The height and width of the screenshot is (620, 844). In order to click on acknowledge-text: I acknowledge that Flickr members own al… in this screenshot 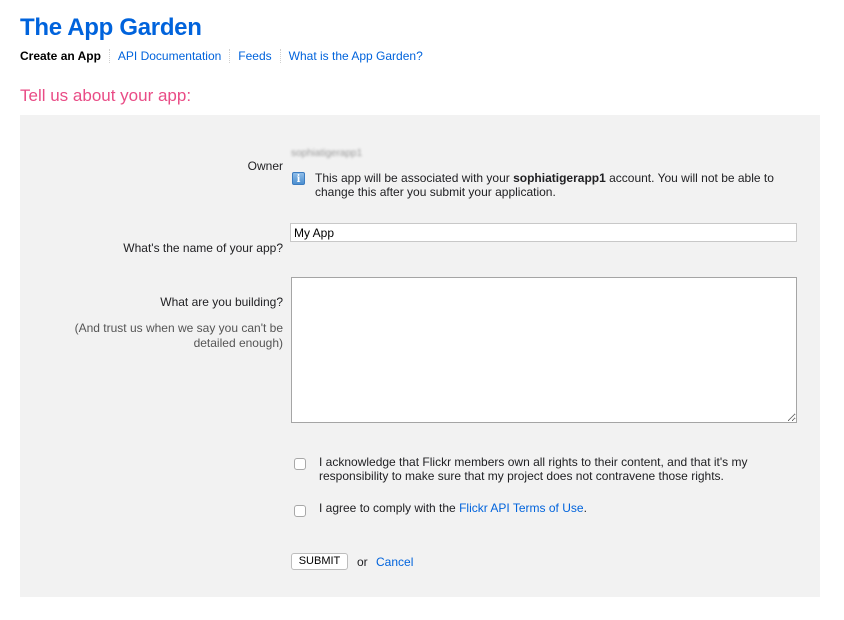, I will do `click(533, 469)`.